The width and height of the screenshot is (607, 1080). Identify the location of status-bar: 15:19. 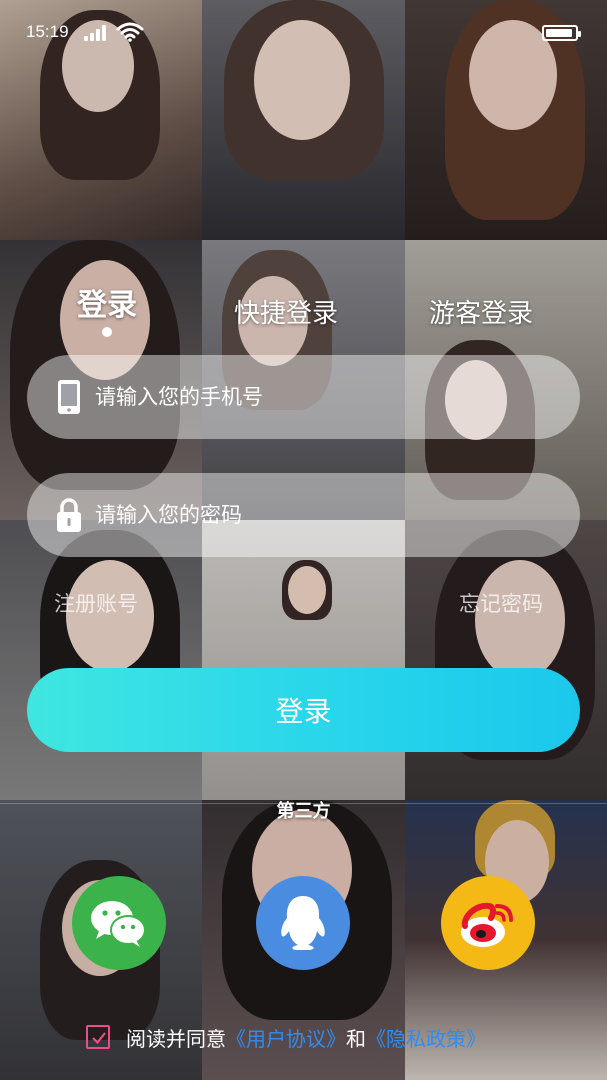
(303, 32).